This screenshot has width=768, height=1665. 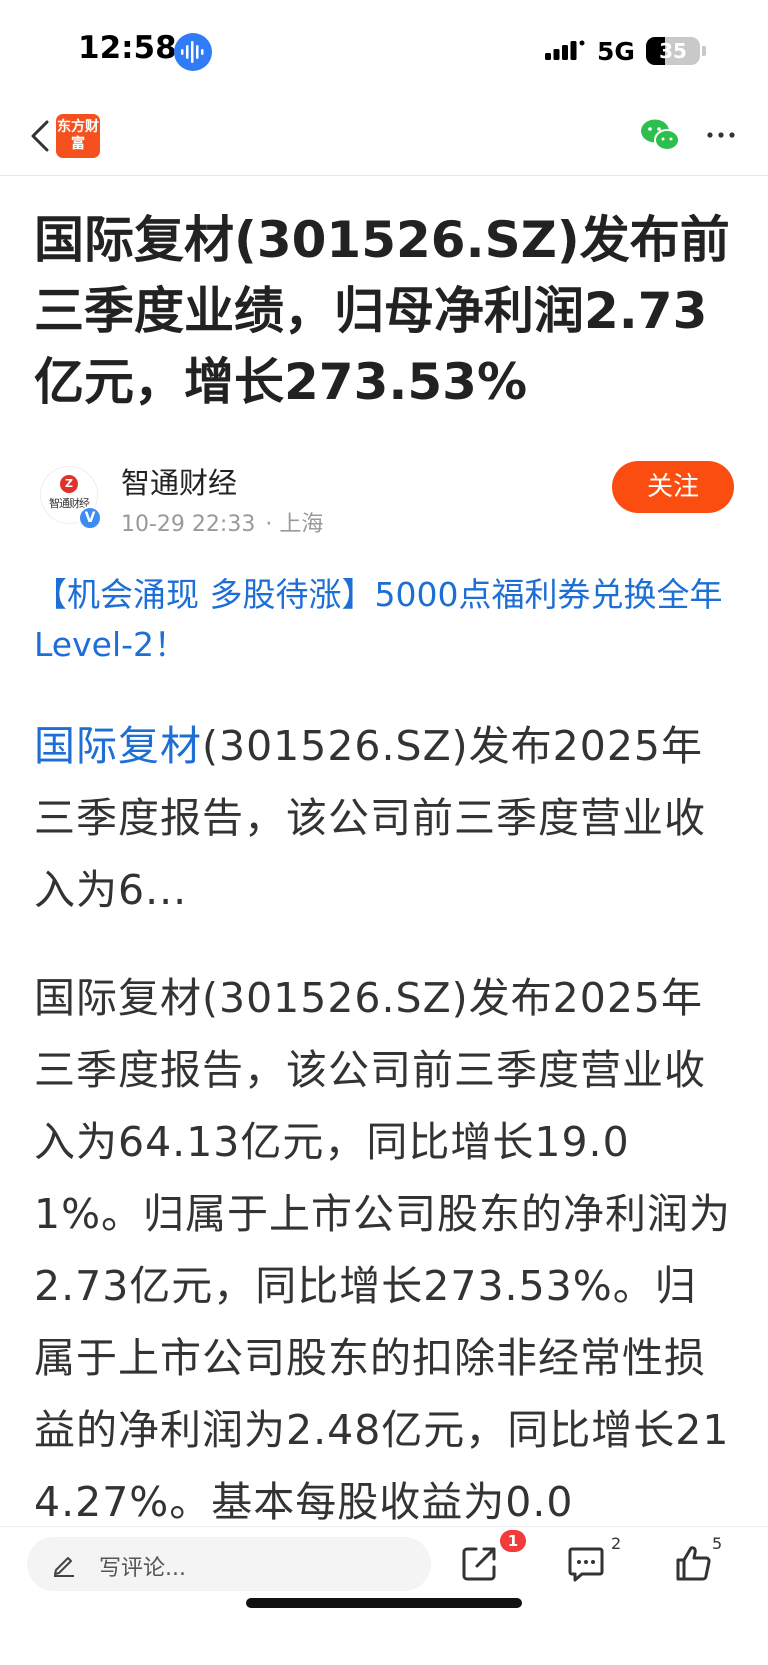 What do you see at coordinates (513, 1541) in the screenshot?
I see `share-badge: 1` at bounding box center [513, 1541].